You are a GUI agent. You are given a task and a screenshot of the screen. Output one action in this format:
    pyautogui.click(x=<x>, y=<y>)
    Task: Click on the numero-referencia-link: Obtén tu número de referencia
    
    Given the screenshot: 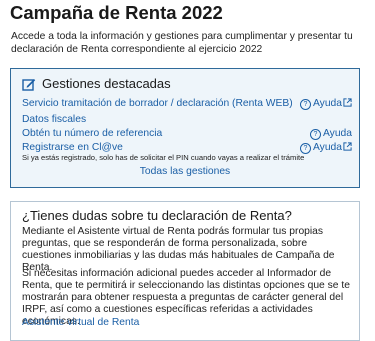 What is the action you would take?
    pyautogui.click(x=92, y=133)
    